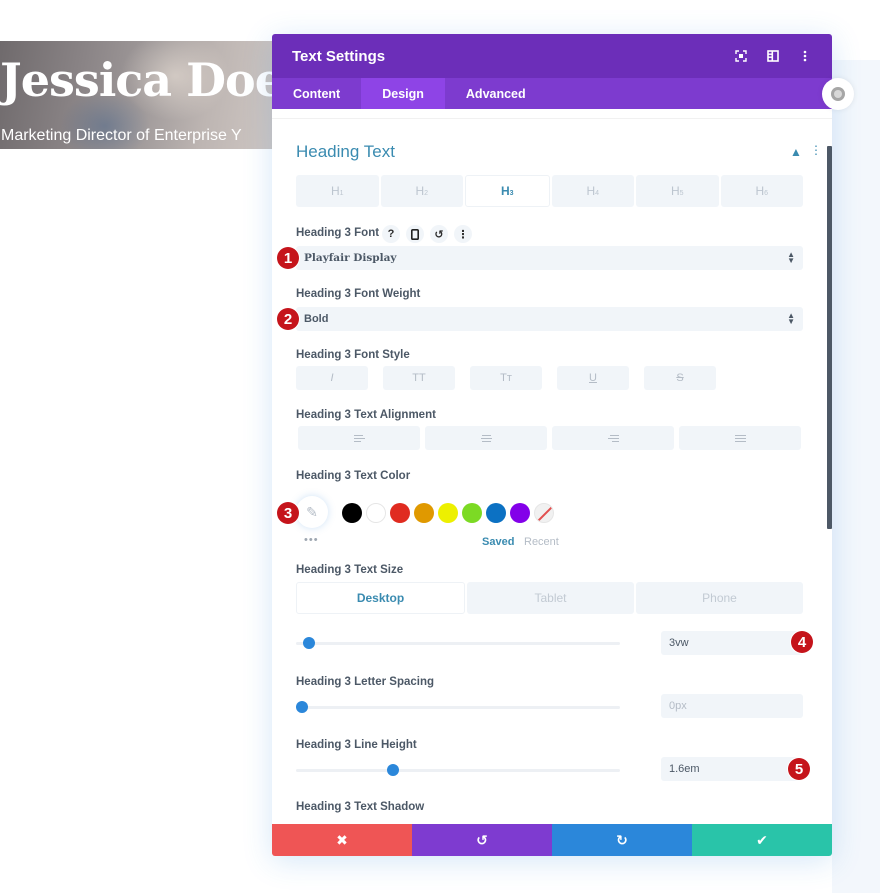 The height and width of the screenshot is (893, 880). What do you see at coordinates (426, 193) in the screenshot?
I see `heading-tab-sub: 2` at bounding box center [426, 193].